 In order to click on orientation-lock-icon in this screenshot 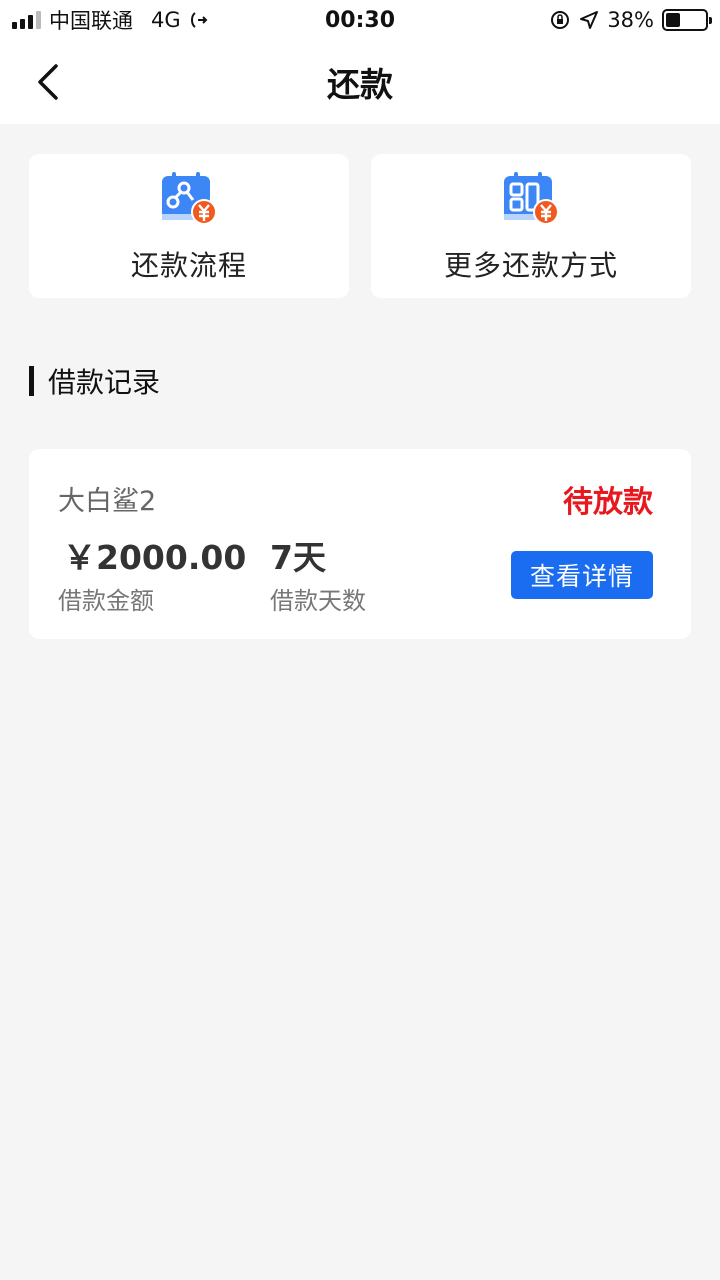, I will do `click(560, 20)`.